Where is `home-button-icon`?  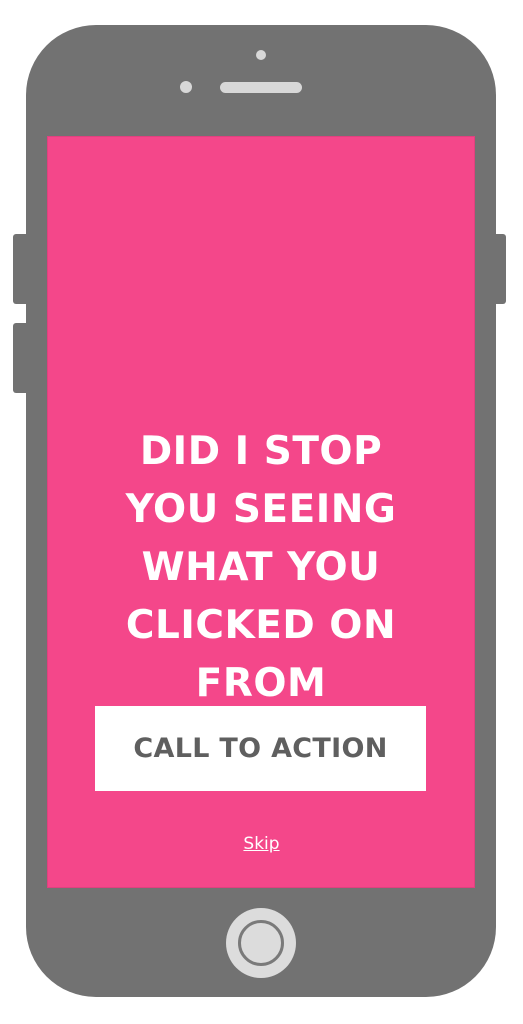 home-button-icon is located at coordinates (261, 943).